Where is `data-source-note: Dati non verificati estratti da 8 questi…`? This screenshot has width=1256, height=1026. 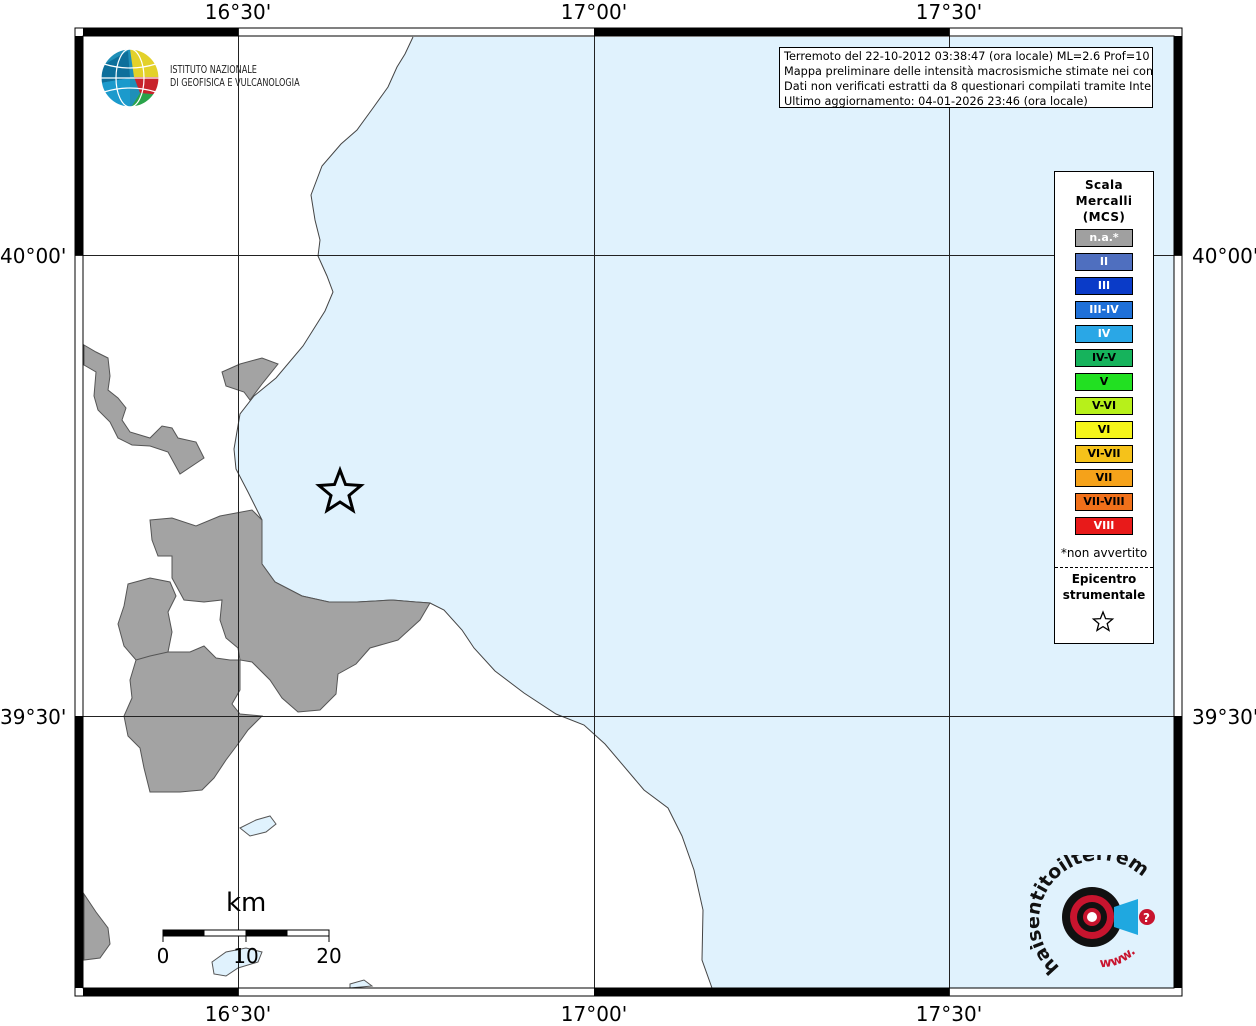 data-source-note: Dati non verificati estratti da 8 questi… is located at coordinates (968, 86).